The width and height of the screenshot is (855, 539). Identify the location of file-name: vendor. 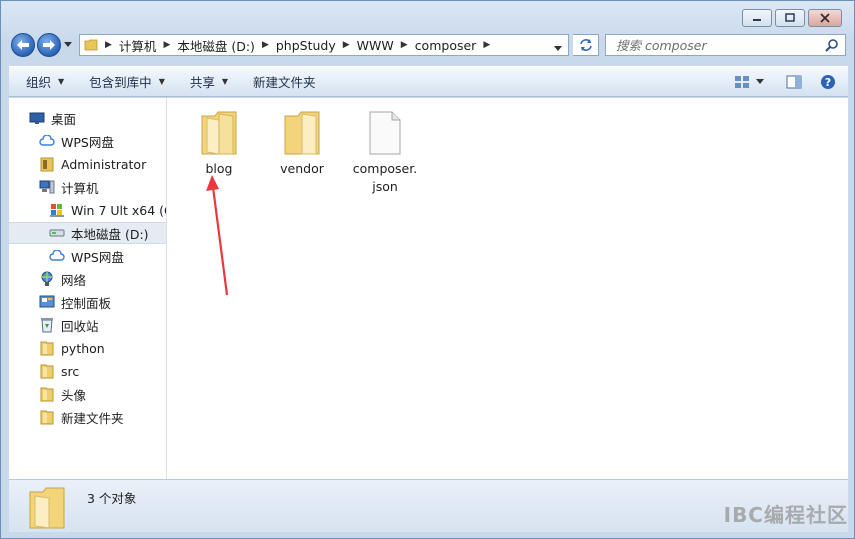
(302, 168).